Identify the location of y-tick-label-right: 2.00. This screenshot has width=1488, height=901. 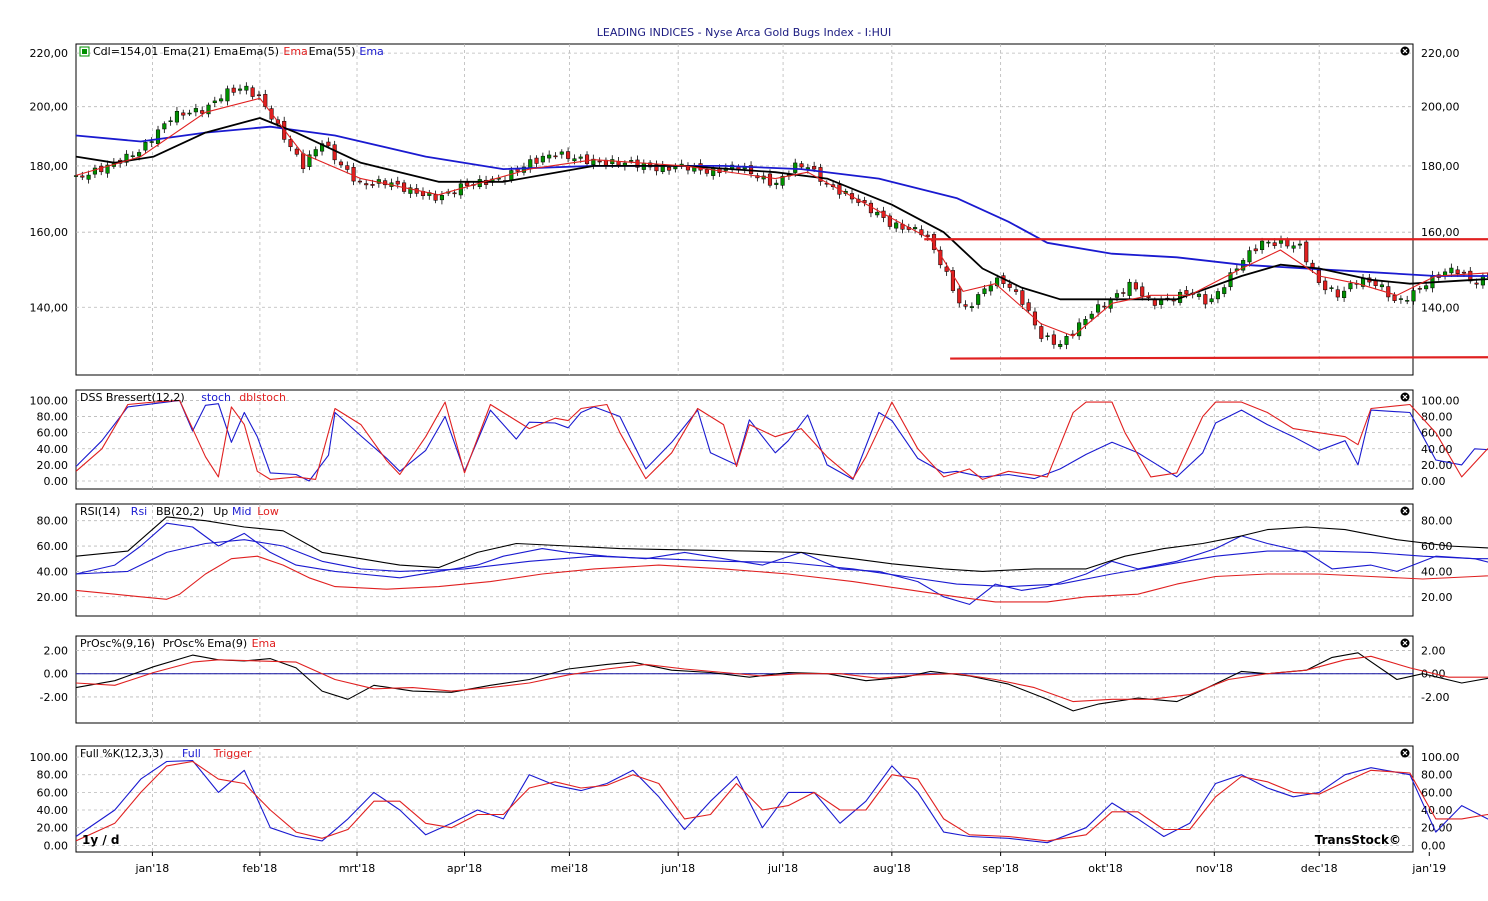
(1433, 650).